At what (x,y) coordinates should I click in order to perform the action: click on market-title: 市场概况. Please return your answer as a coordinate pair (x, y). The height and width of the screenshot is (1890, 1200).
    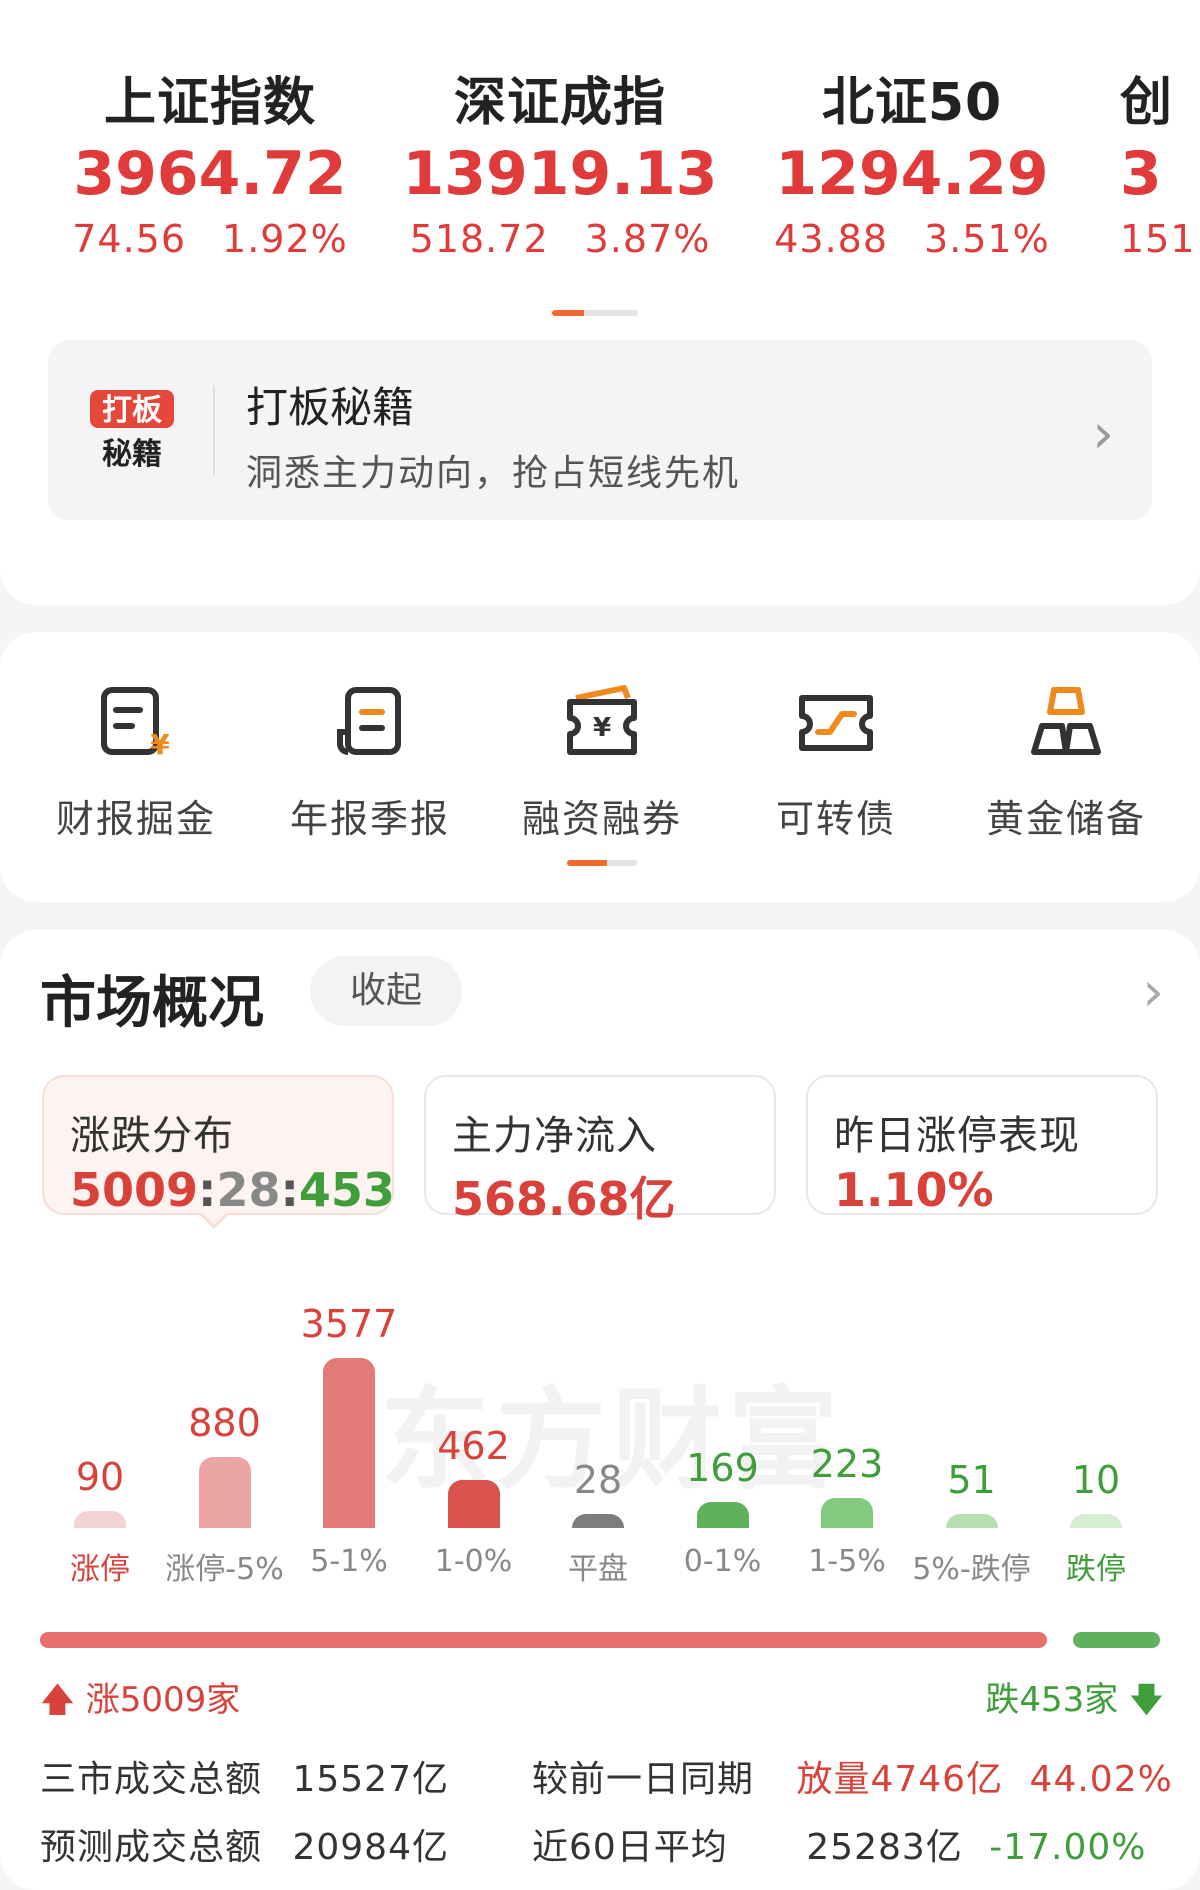
    Looking at the image, I should click on (152, 1003).